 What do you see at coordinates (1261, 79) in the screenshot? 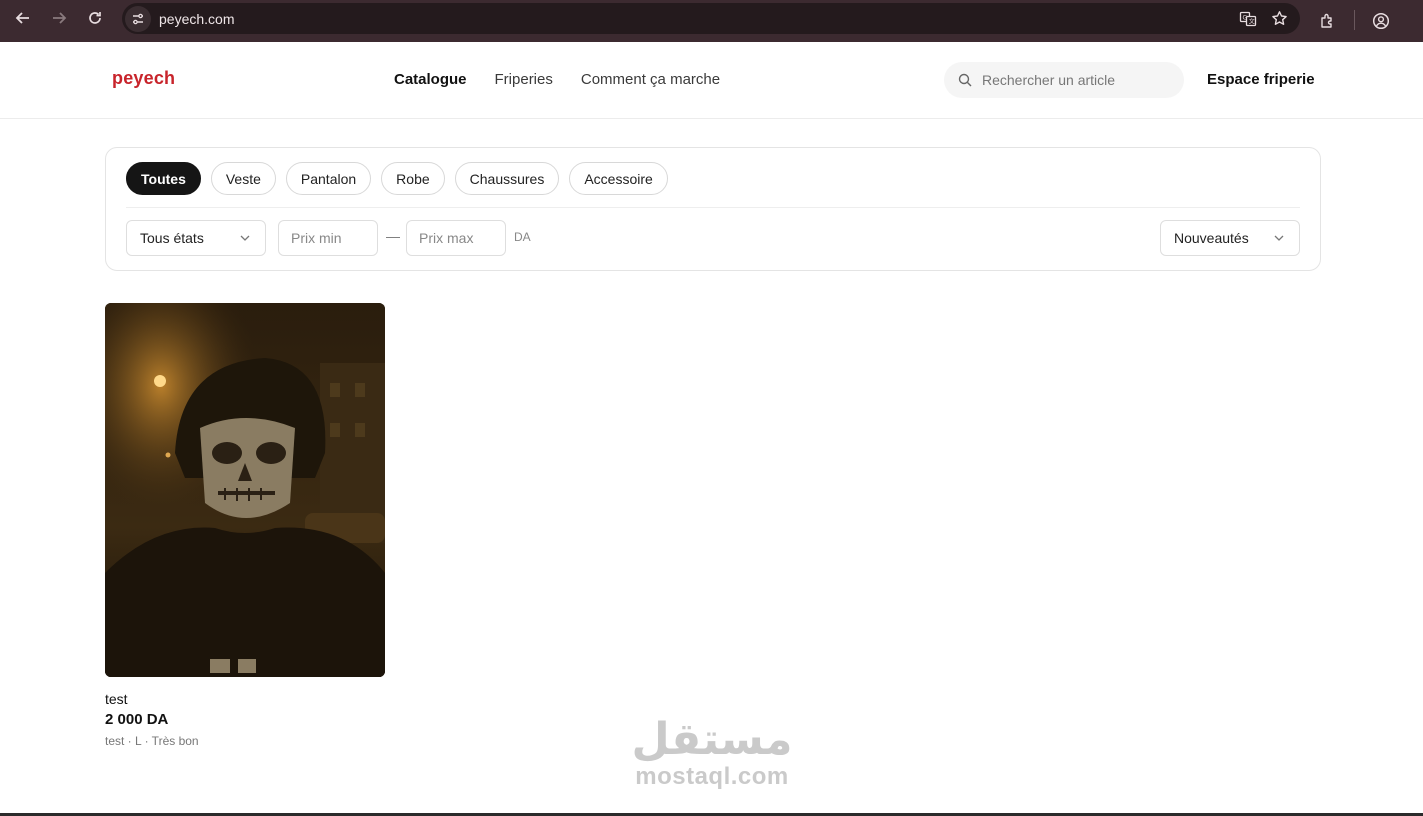
I see `espace-friperie-link: Espace friperie` at bounding box center [1261, 79].